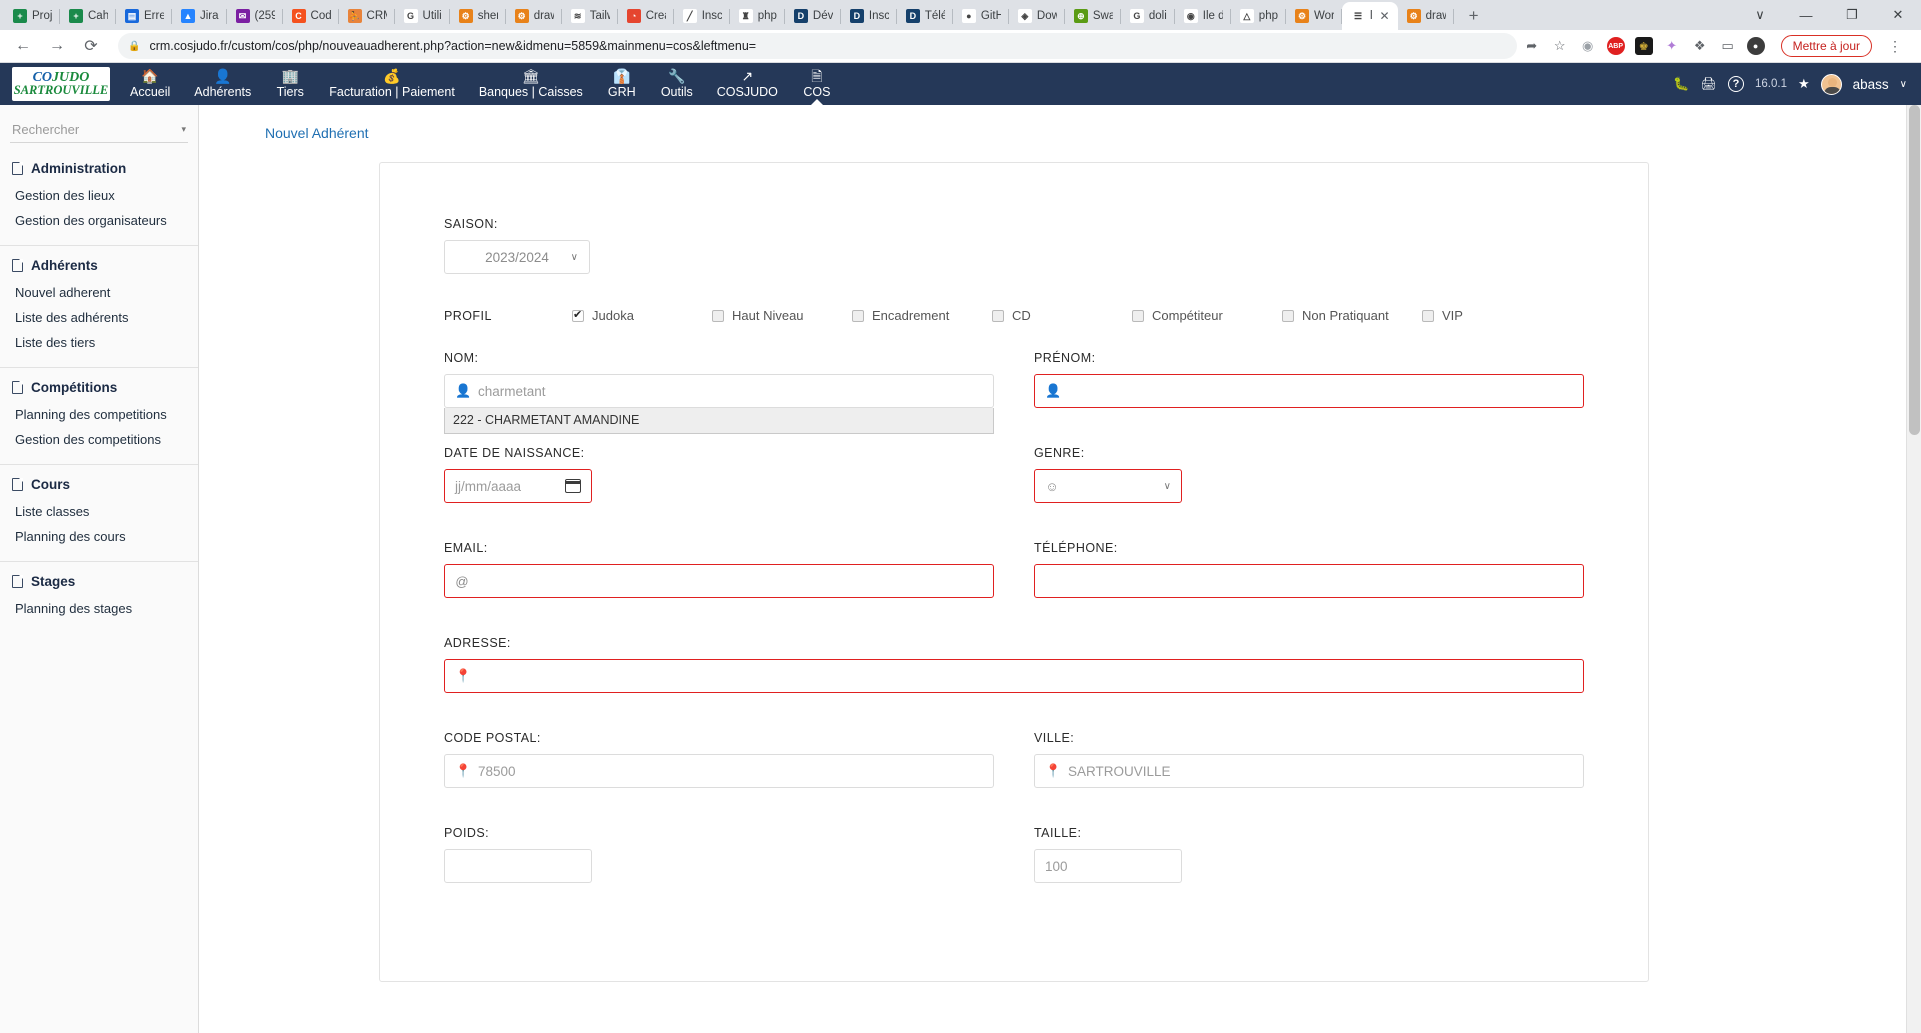  What do you see at coordinates (199, 16) in the screenshot?
I see `browser-tab: ▲ Jira` at bounding box center [199, 16].